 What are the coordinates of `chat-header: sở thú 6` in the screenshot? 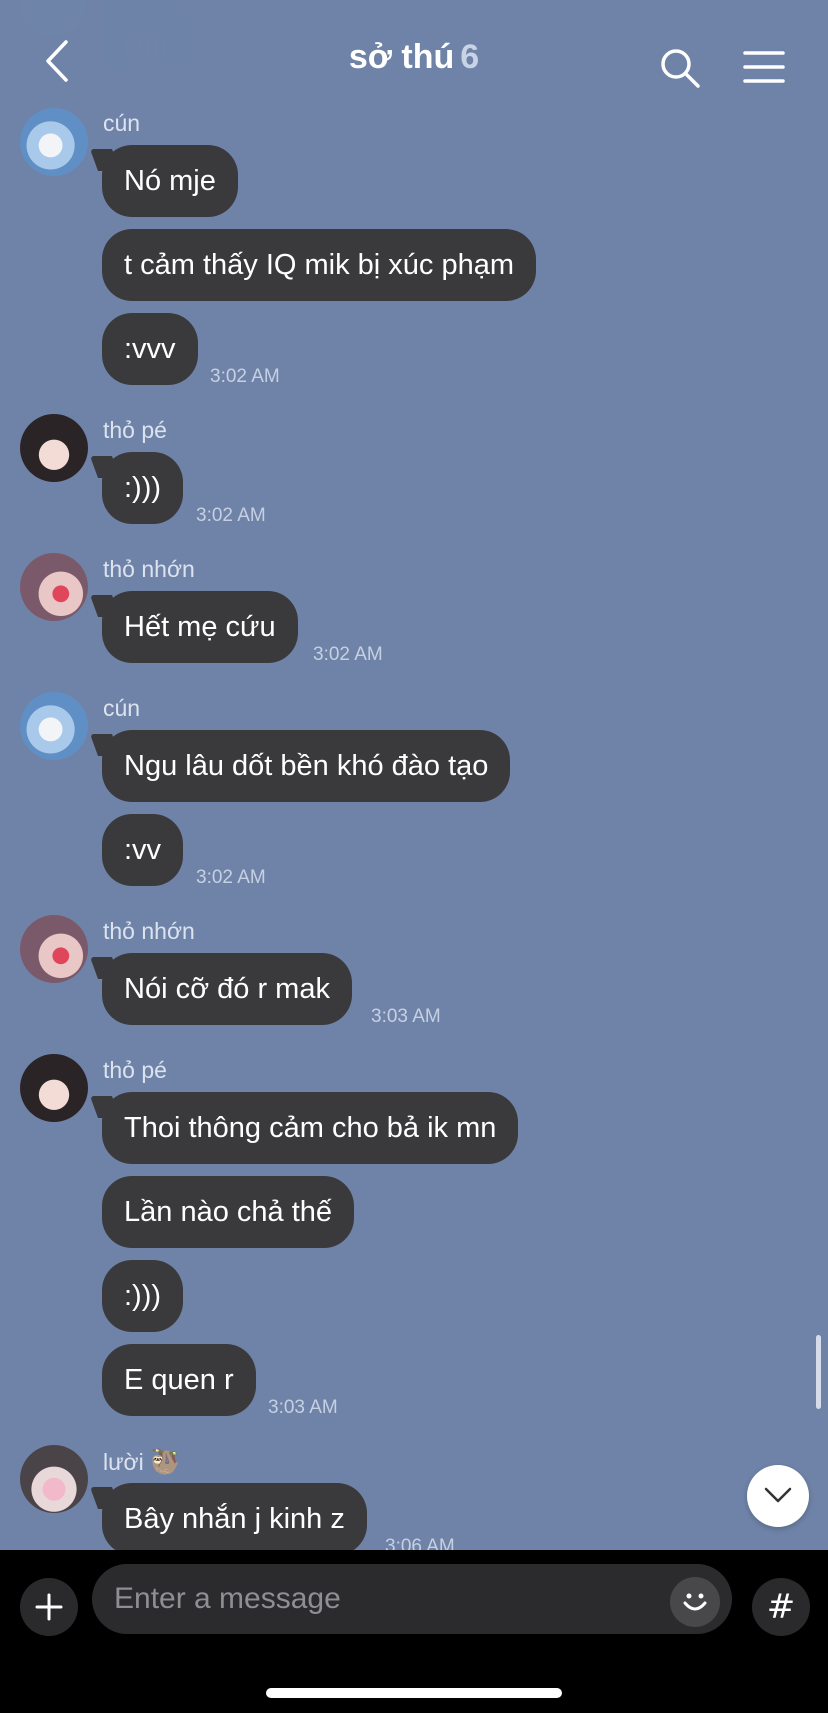 It's located at (414, 52).